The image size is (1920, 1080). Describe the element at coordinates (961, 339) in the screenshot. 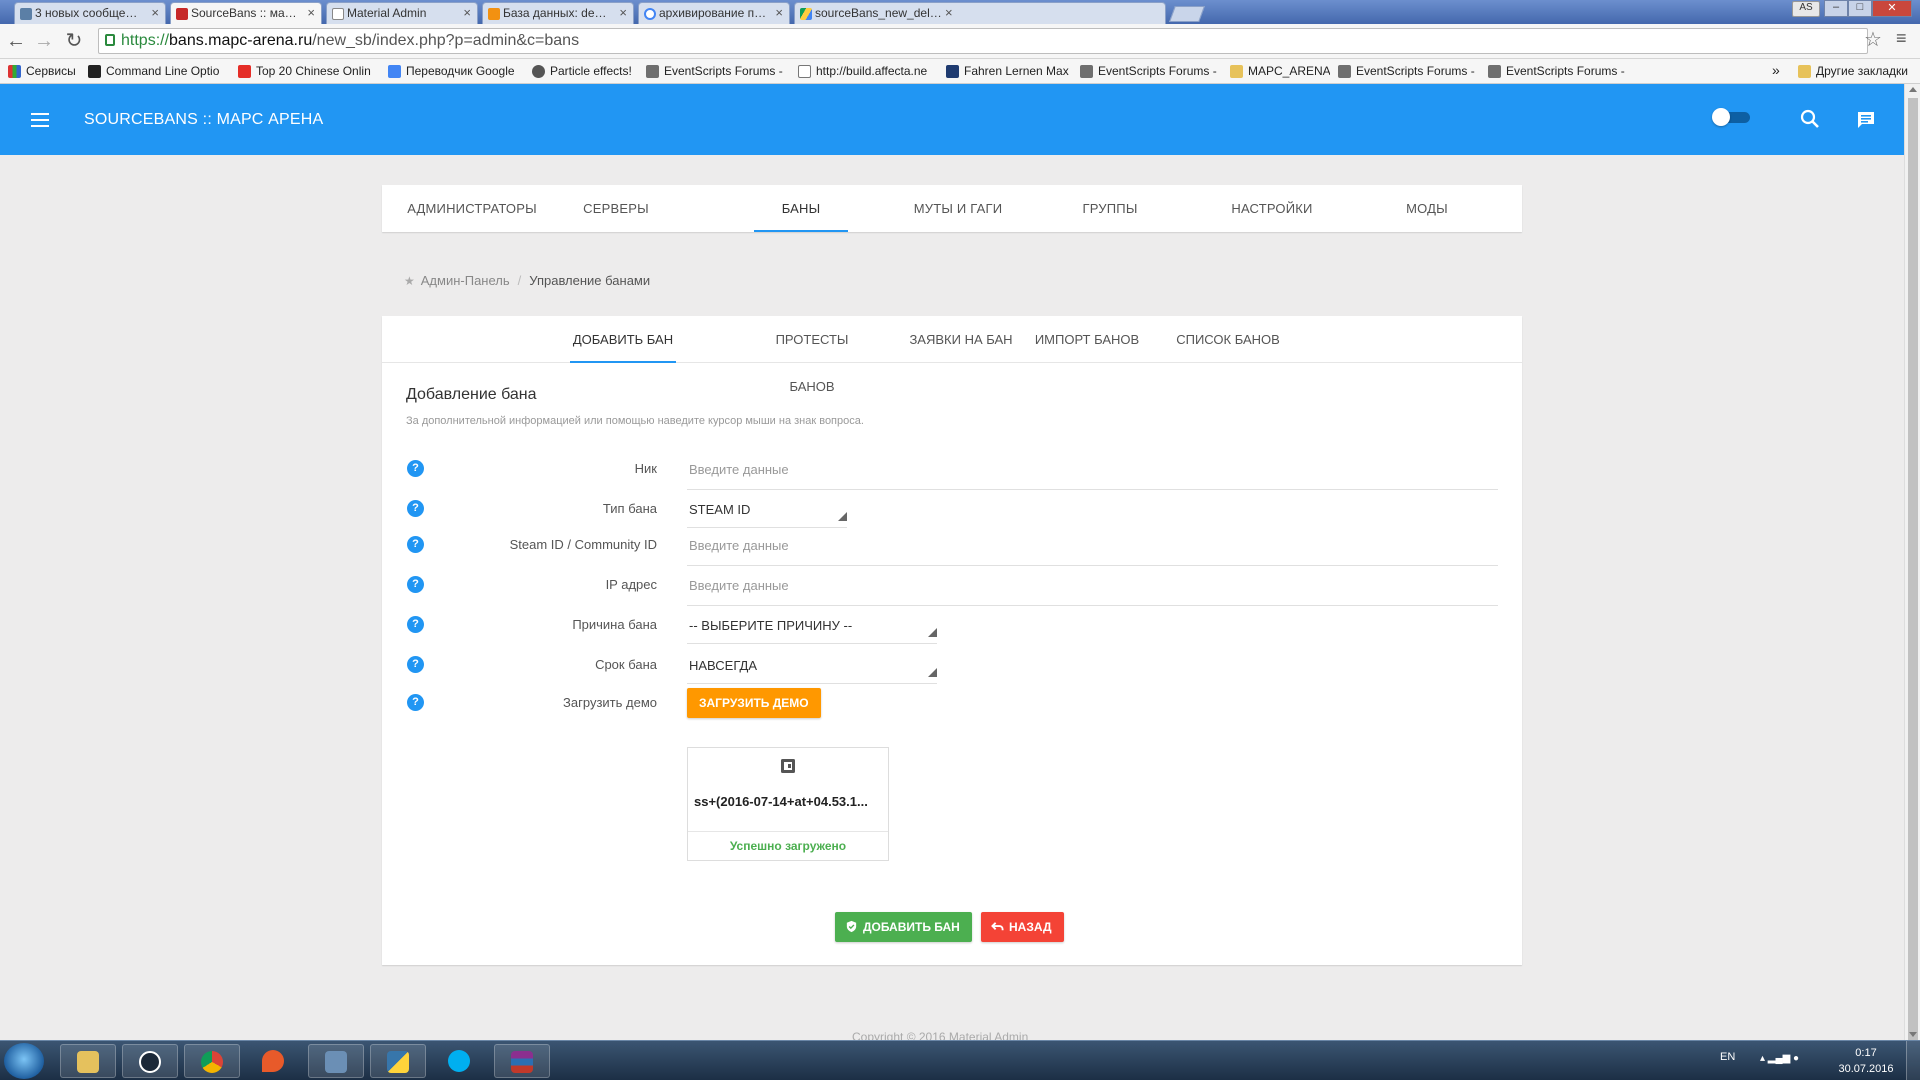

I see `tab-ban-requests: ЗАЯВКИ НА БАН` at that location.